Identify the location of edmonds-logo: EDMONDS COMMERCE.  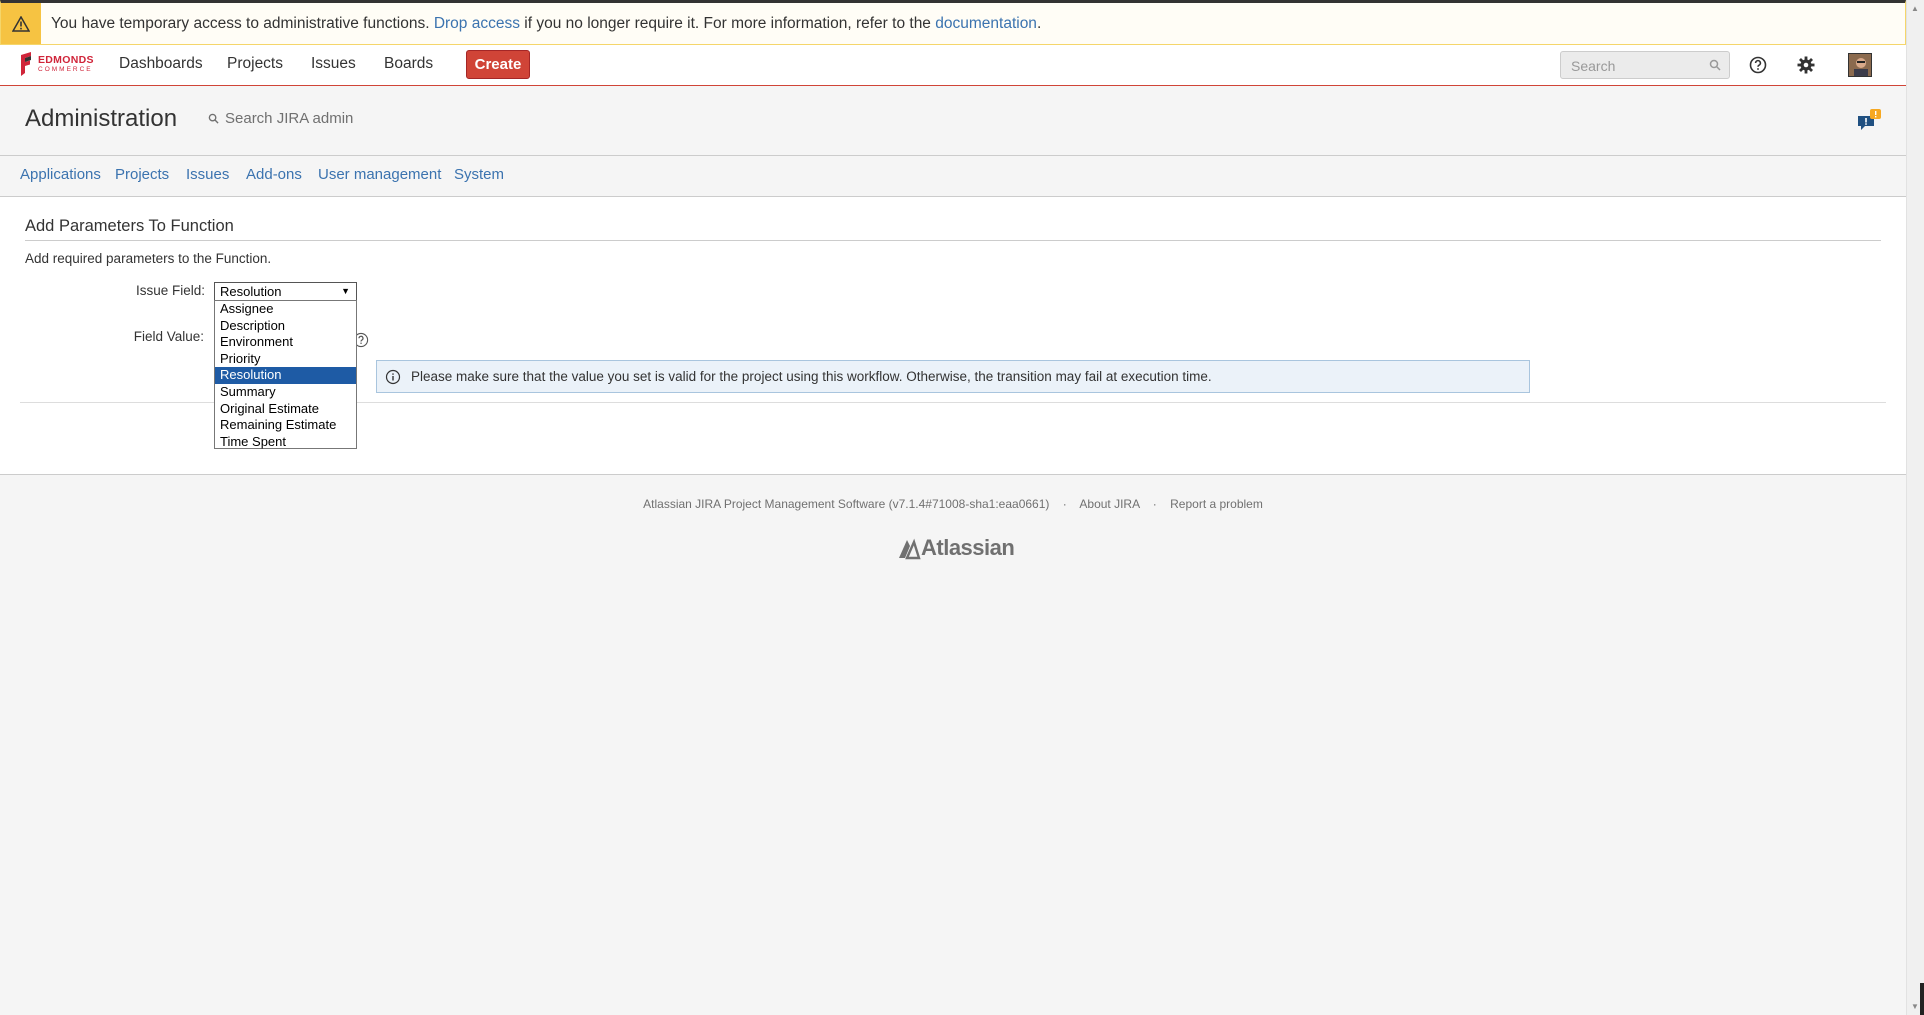
(57, 64).